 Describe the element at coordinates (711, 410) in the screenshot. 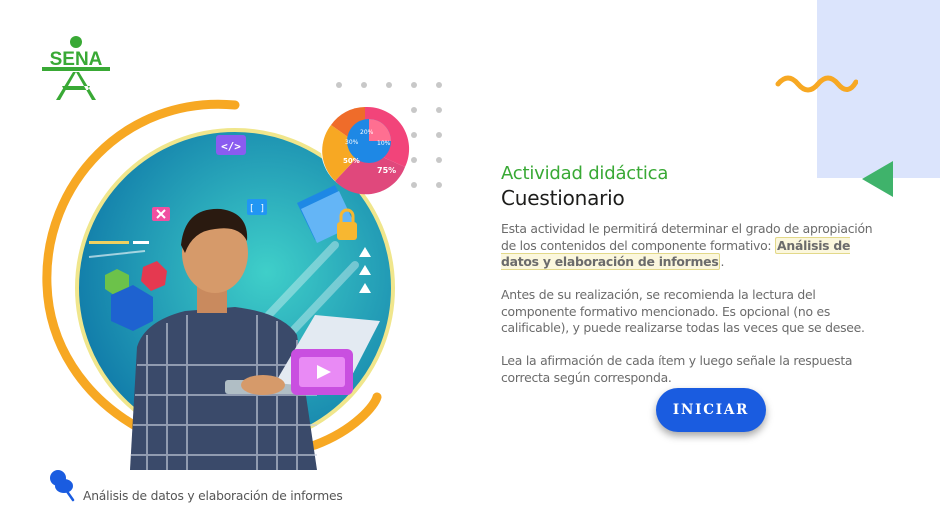

I see `start-button: INICIAR` at that location.